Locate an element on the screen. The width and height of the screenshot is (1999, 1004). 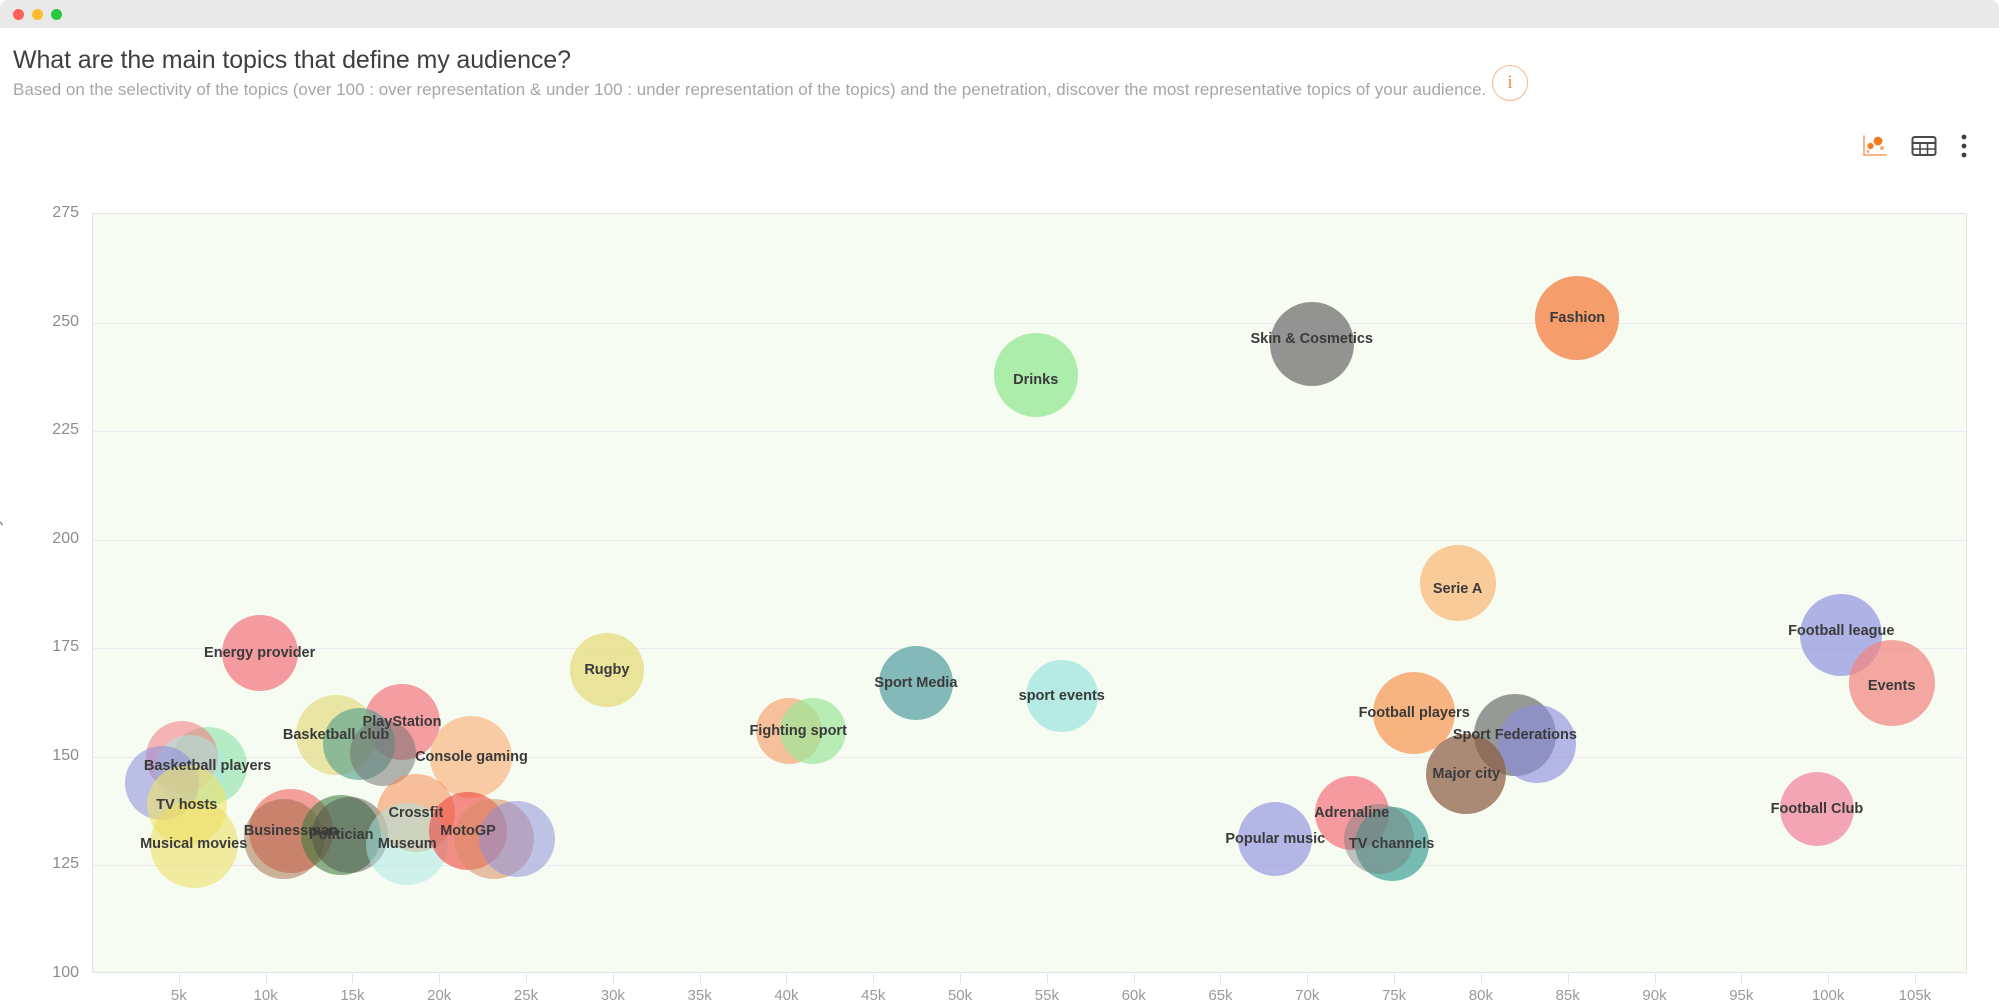
chart-toolbar is located at coordinates (1915, 146).